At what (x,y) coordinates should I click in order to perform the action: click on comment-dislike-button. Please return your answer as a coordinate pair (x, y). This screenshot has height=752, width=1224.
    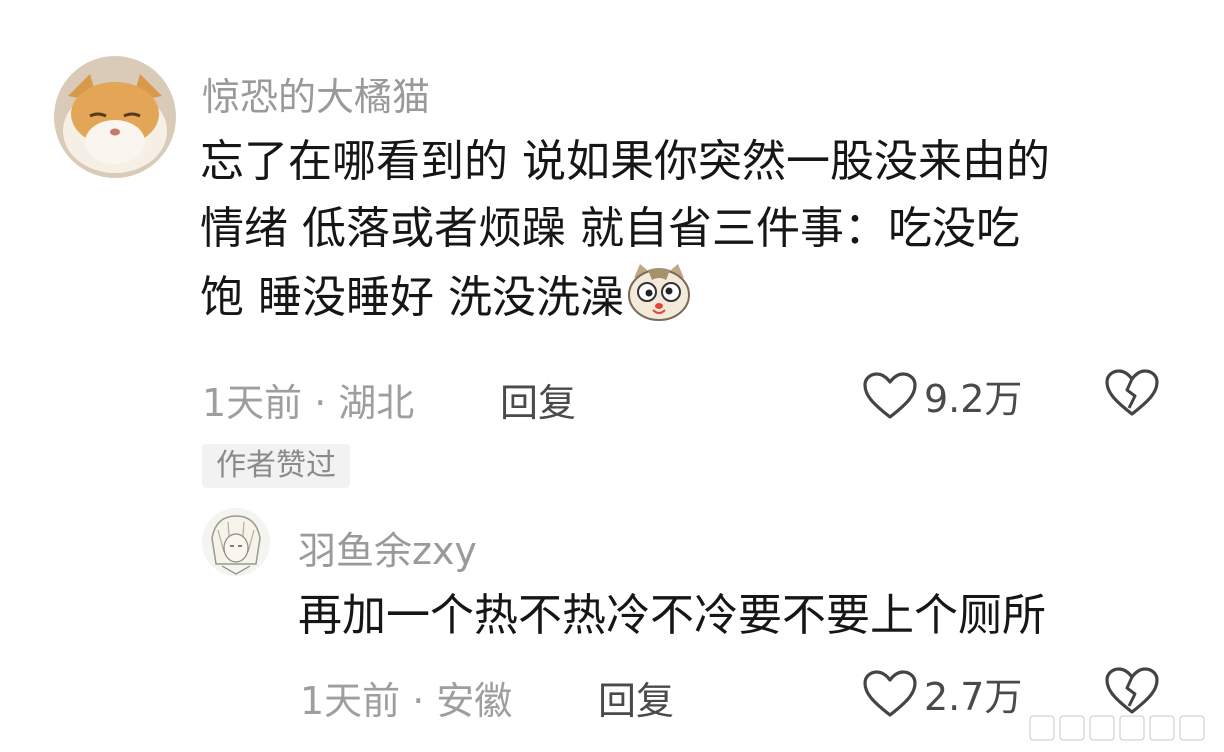
    Looking at the image, I should click on (1132, 395).